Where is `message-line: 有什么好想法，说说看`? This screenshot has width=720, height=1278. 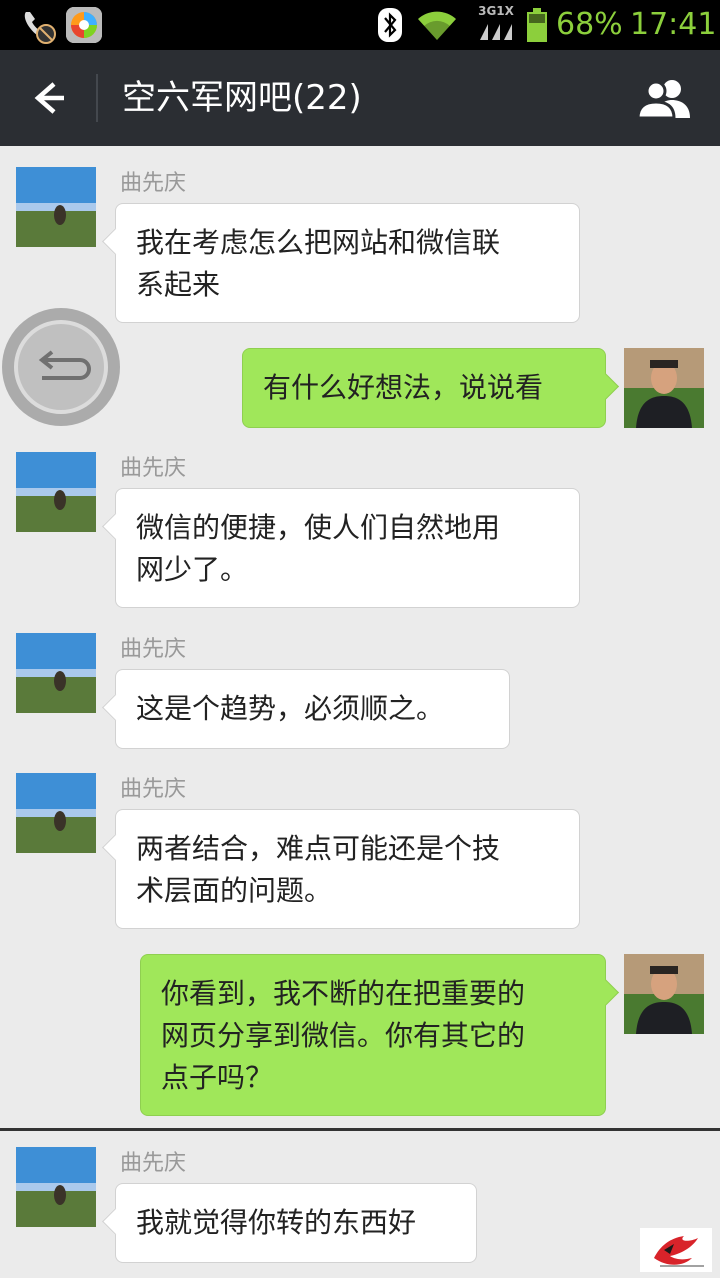
message-line: 有什么好想法，说说看 is located at coordinates (403, 387).